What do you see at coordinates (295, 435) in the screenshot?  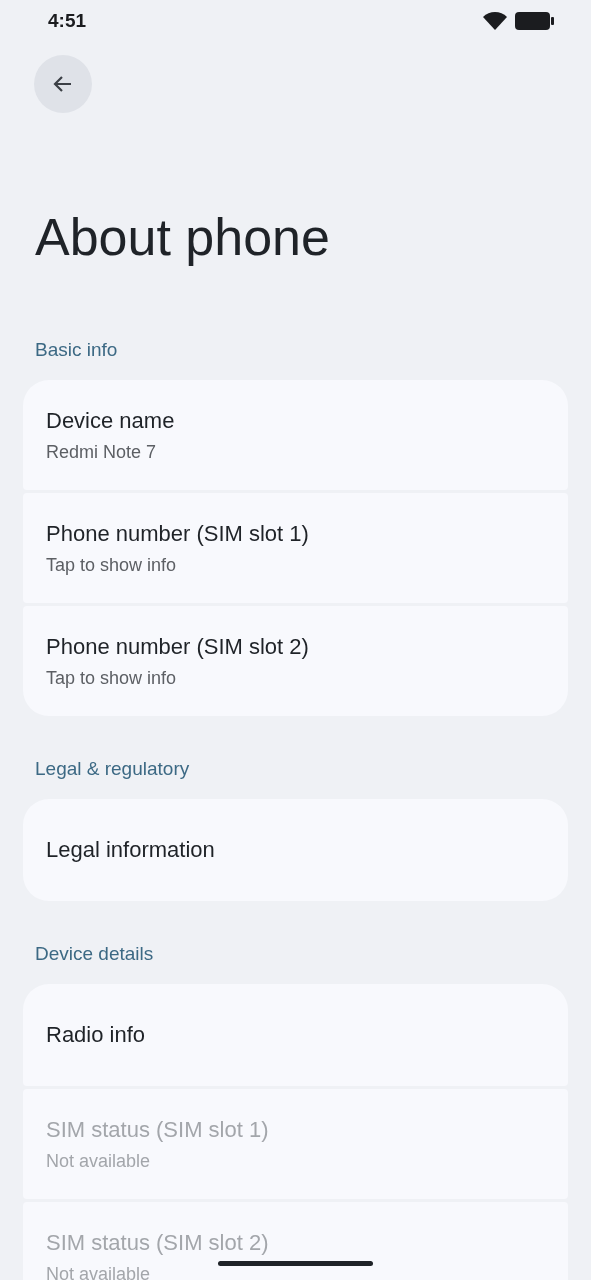 I see `settings-item: Device name Redmi Note 7` at bounding box center [295, 435].